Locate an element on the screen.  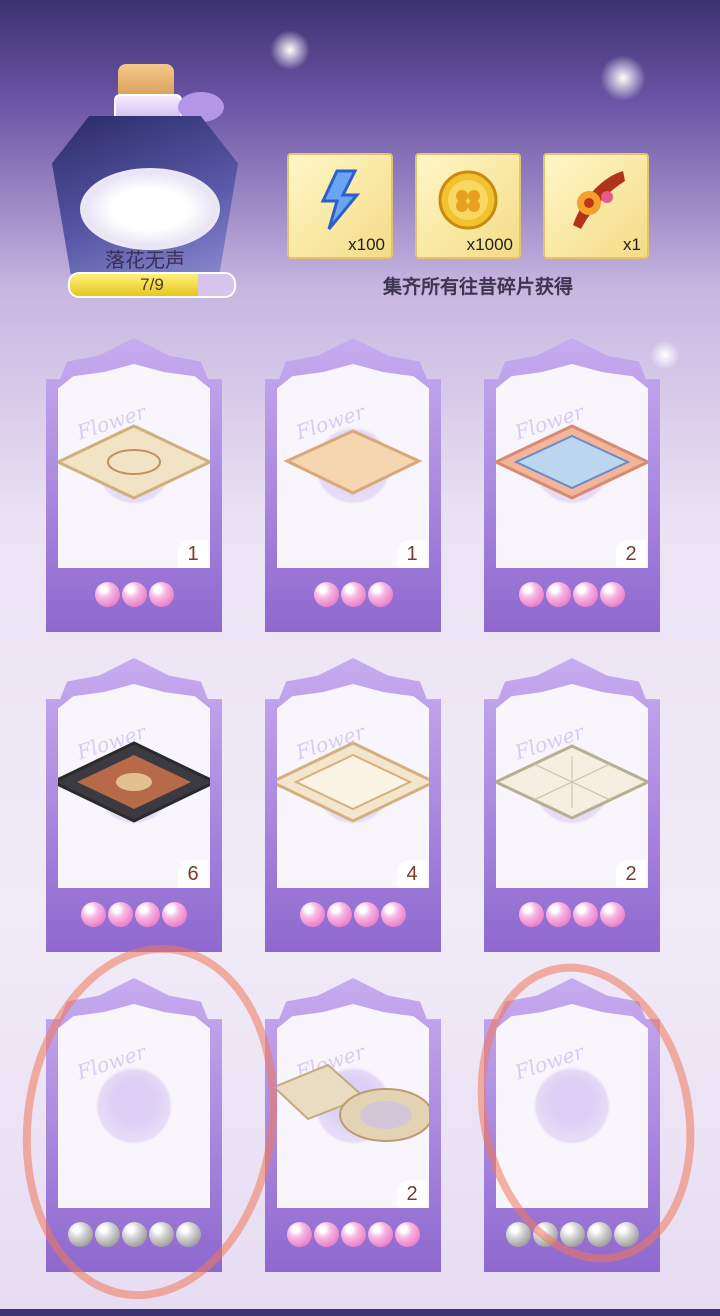
fragment-card-persian-rug: Flower 6 is located at coordinates (134, 805).